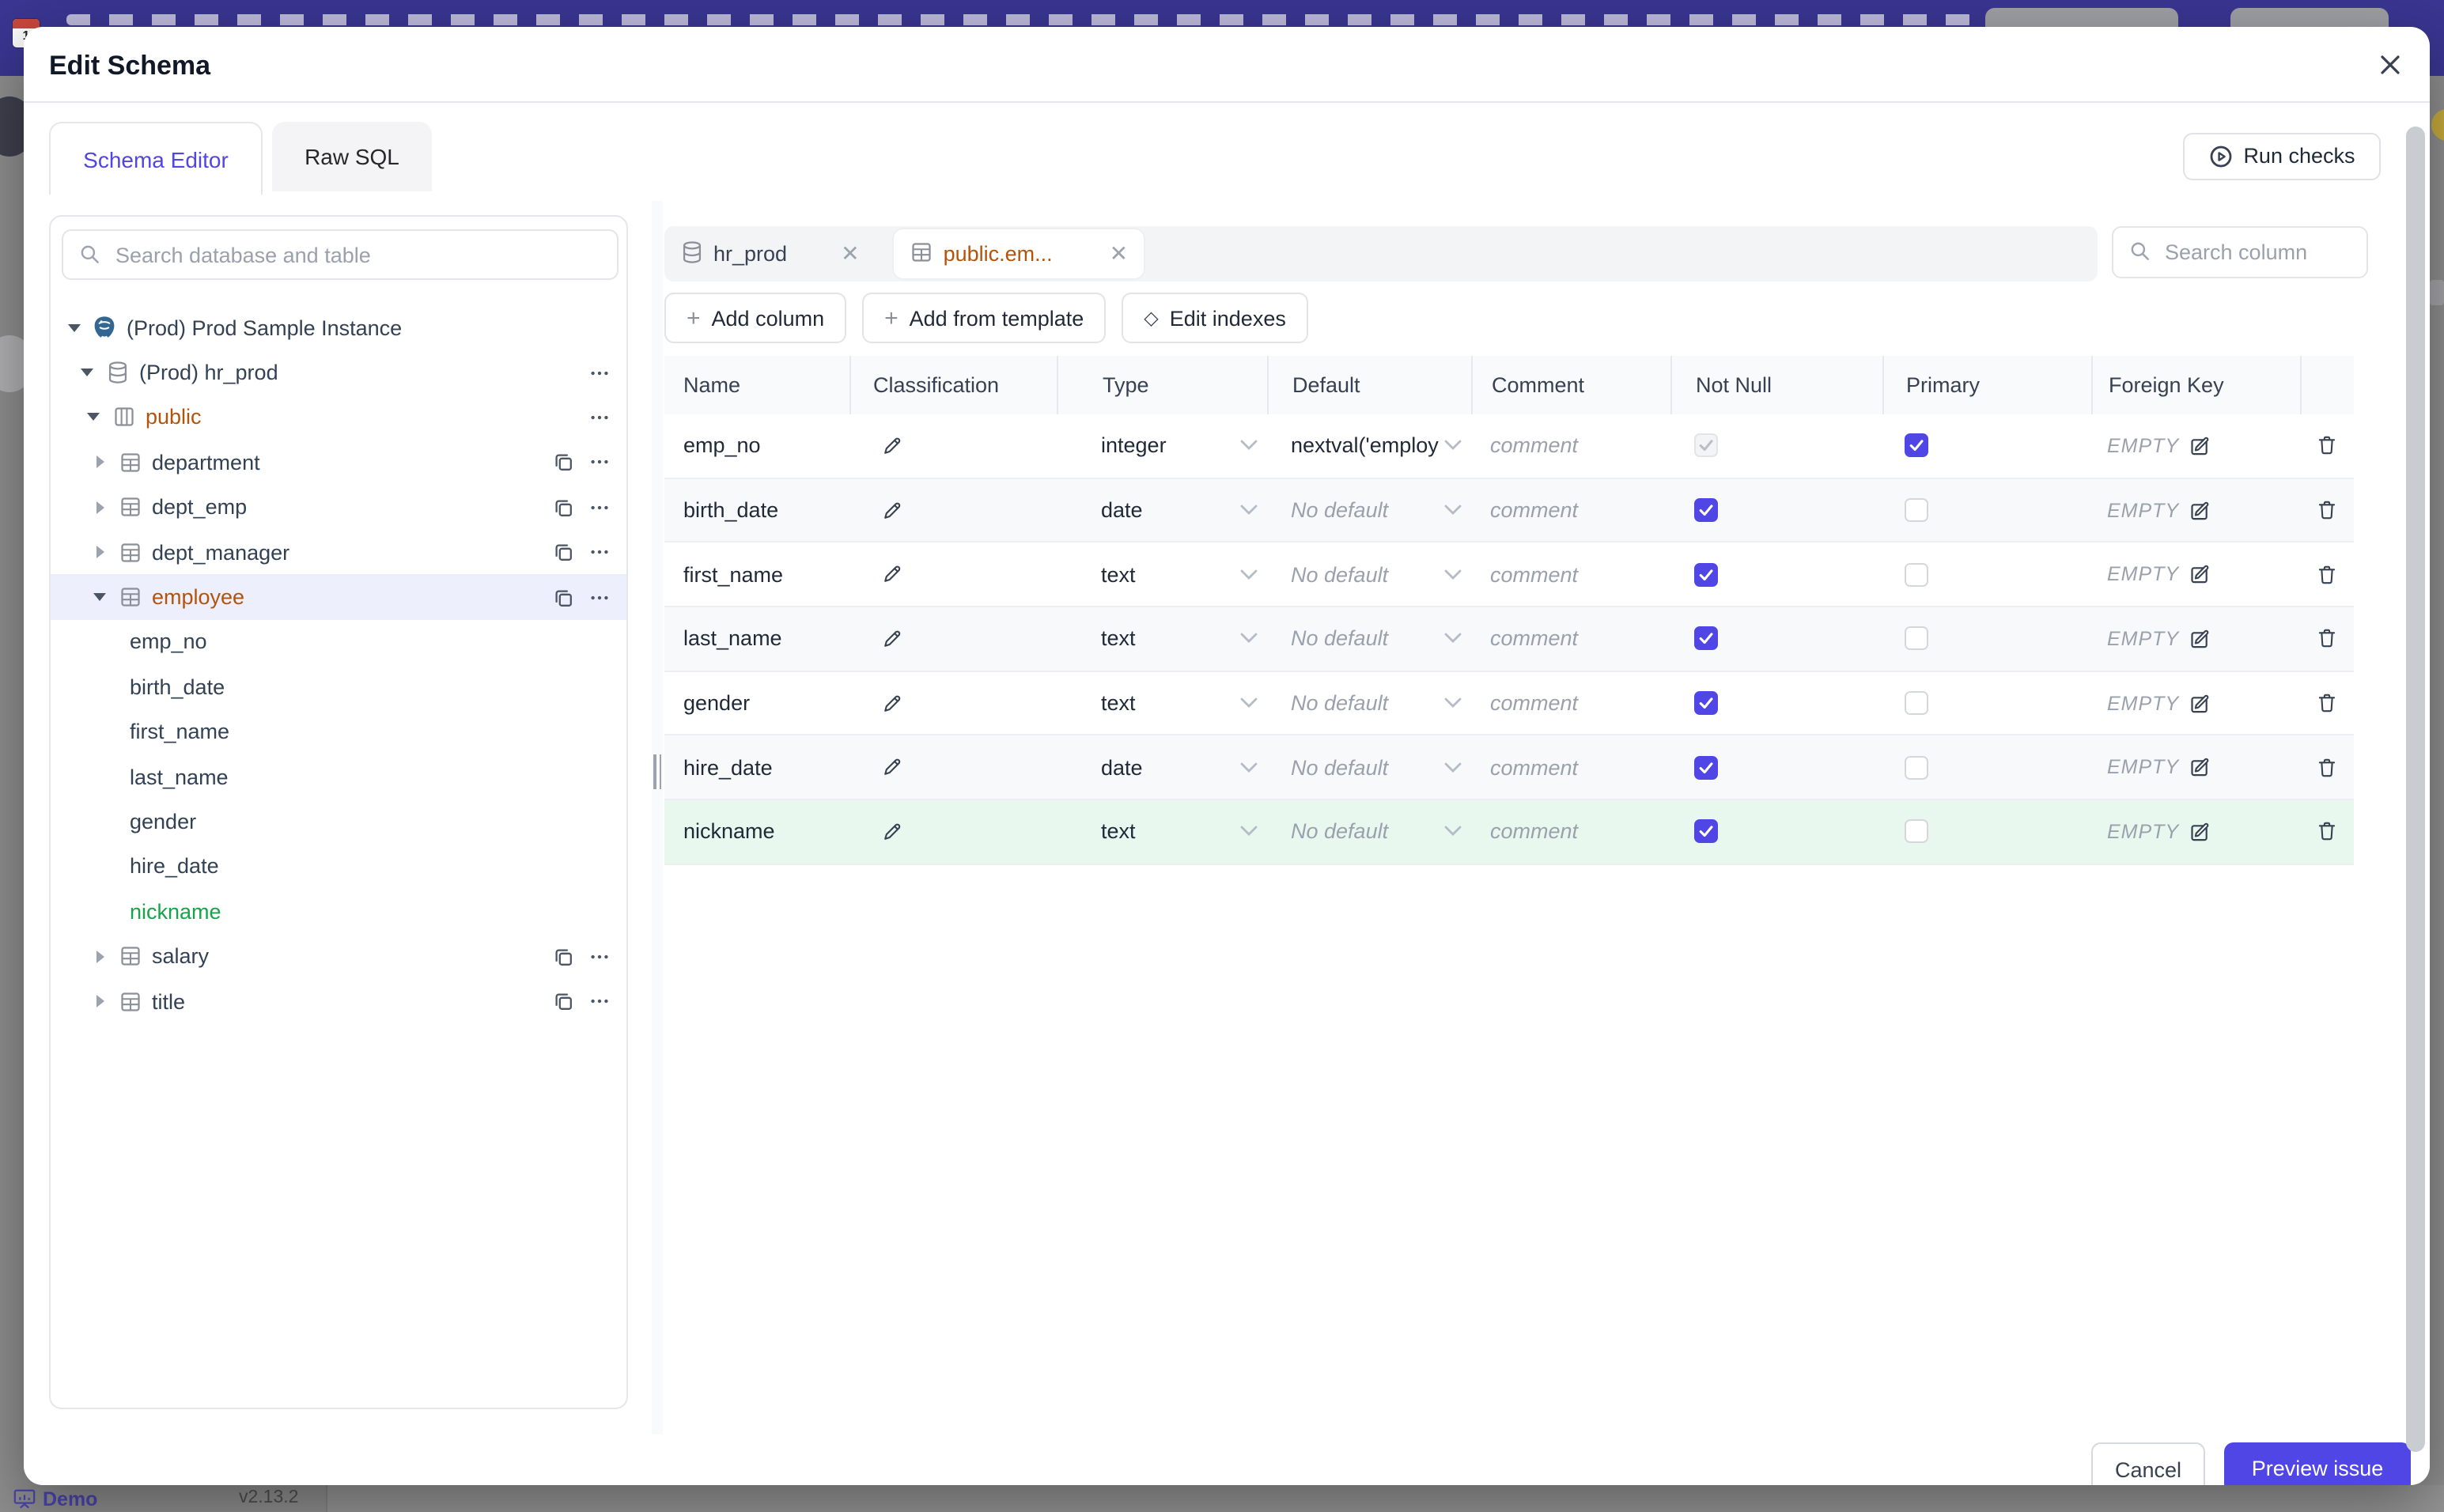 The height and width of the screenshot is (1512, 2444). Describe the element at coordinates (338, 686) in the screenshot. I see `tree-item-birth_date: birth_date` at that location.